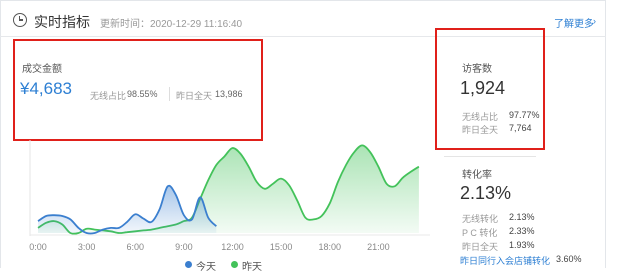 The width and height of the screenshot is (620, 273). Describe the element at coordinates (281, 247) in the screenshot. I see `x-tick-label: 15:00` at that location.